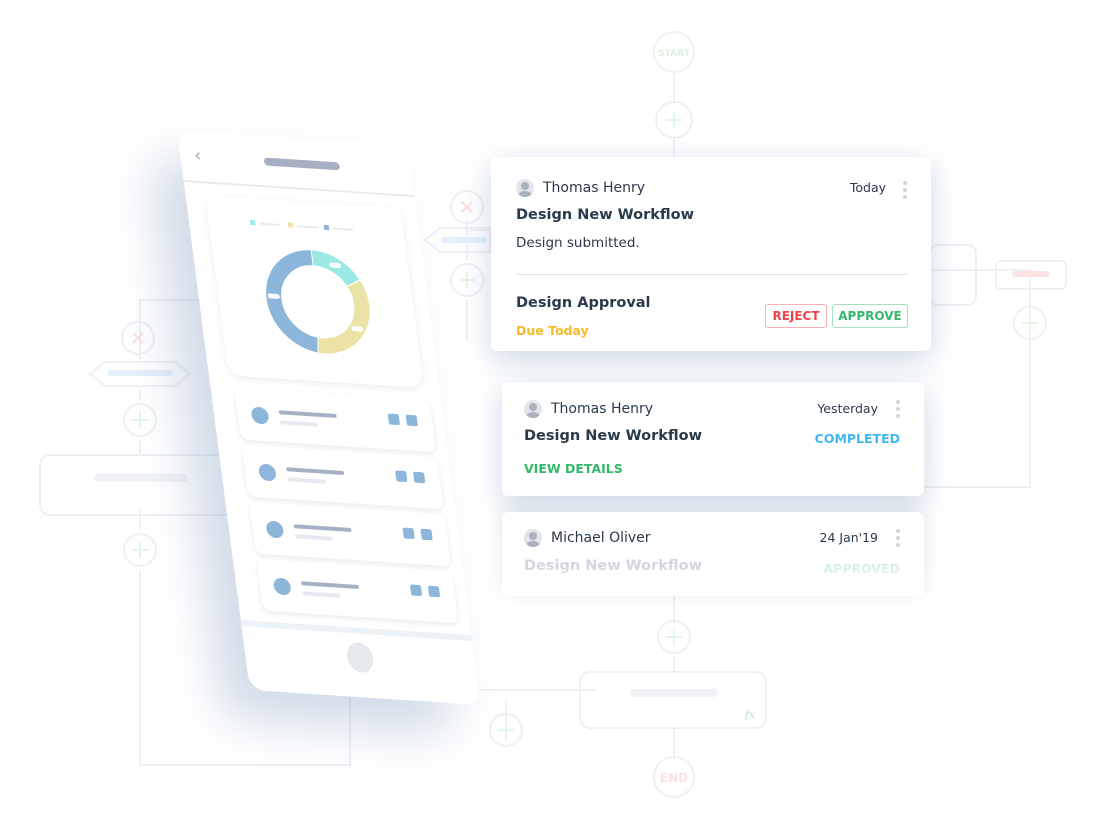  I want to click on donut-chart, so click(310, 287).